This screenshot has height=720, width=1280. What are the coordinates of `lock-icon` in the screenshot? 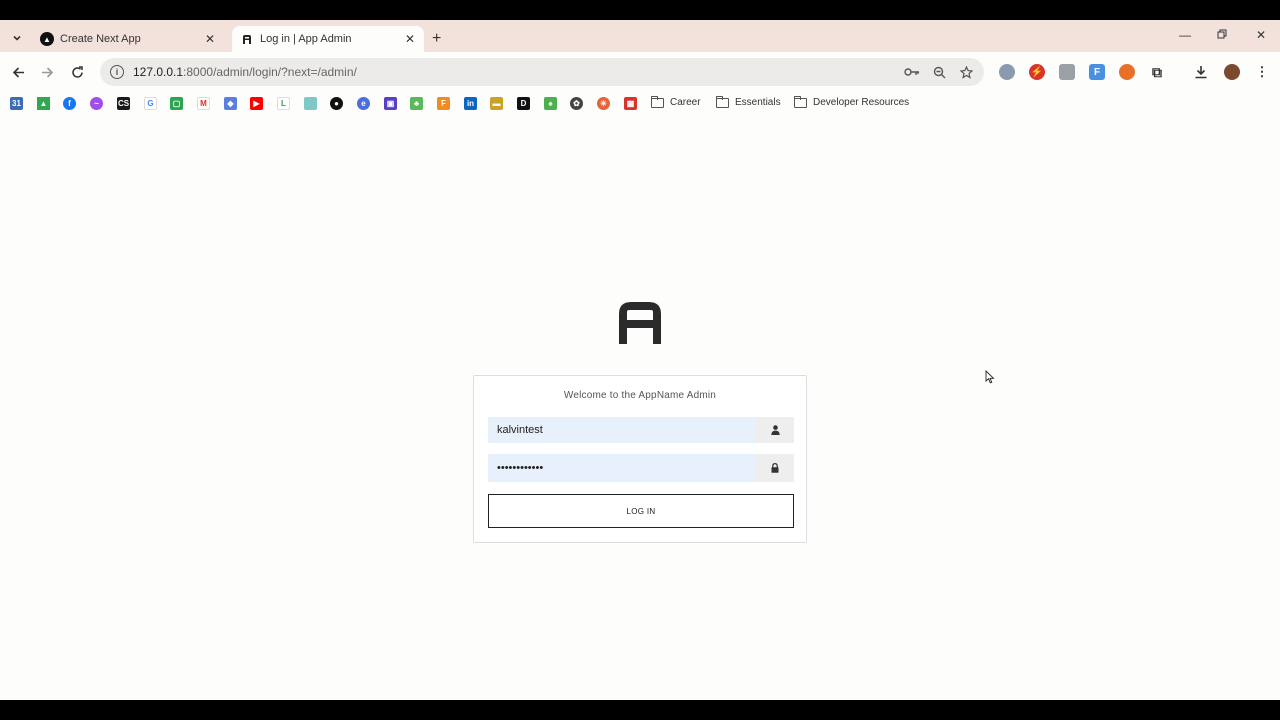 It's located at (775, 468).